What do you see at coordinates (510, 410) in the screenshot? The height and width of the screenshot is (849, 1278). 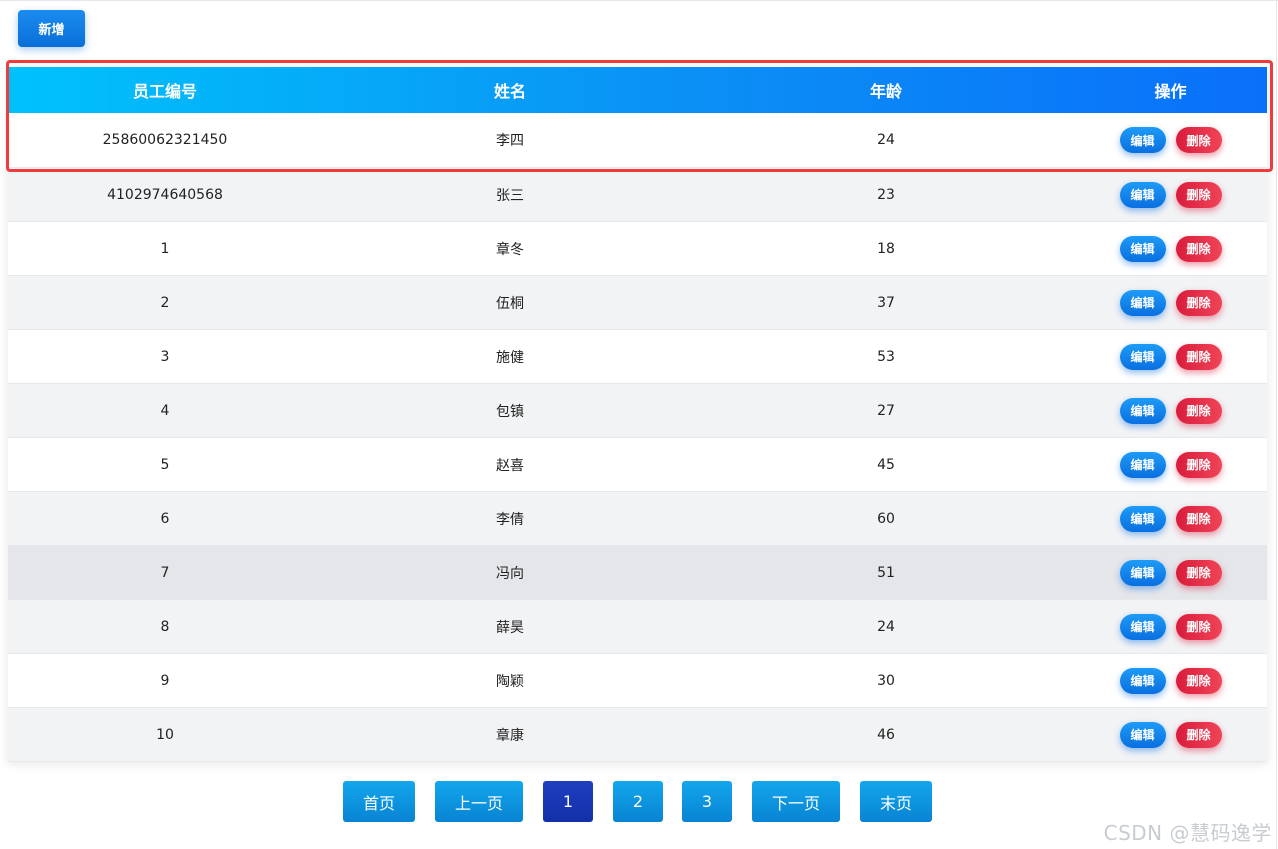 I see `cell-name: 包镇` at bounding box center [510, 410].